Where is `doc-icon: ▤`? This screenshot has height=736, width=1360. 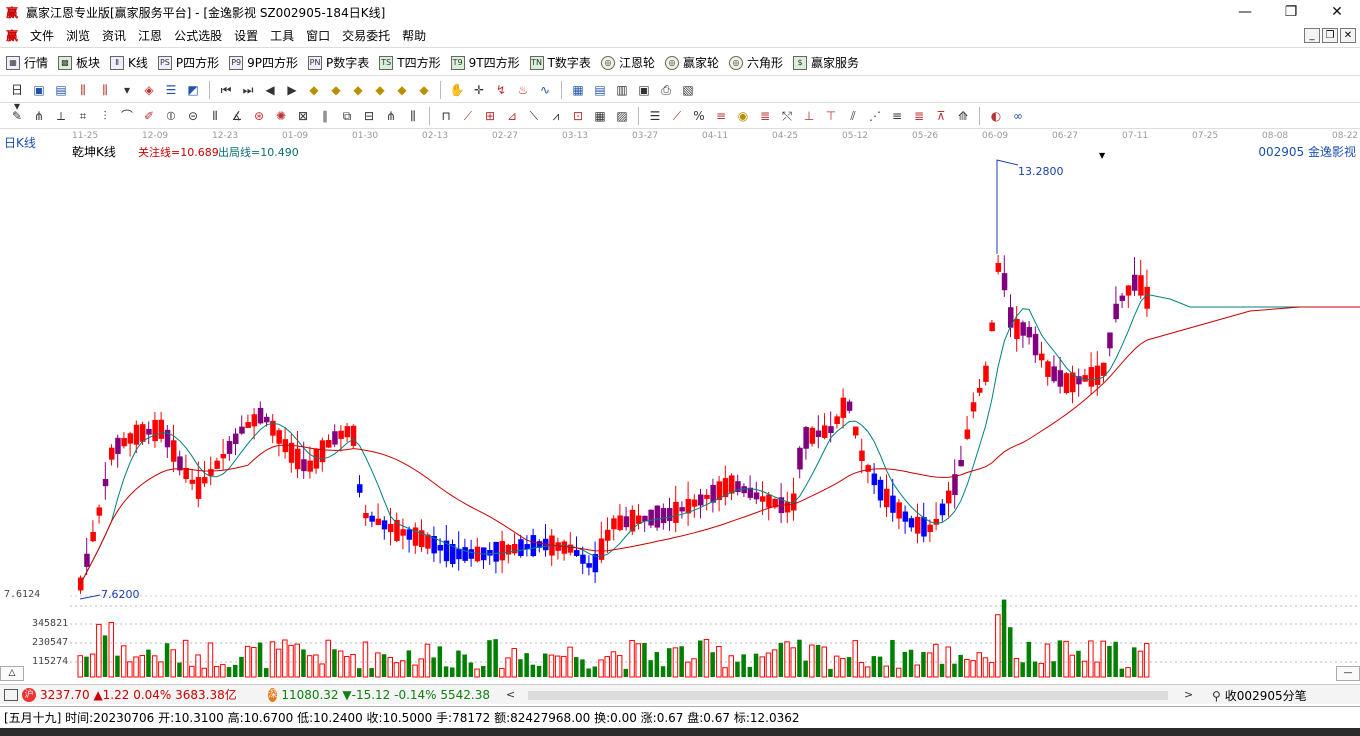
doc-icon: ▤ is located at coordinates (61, 90).